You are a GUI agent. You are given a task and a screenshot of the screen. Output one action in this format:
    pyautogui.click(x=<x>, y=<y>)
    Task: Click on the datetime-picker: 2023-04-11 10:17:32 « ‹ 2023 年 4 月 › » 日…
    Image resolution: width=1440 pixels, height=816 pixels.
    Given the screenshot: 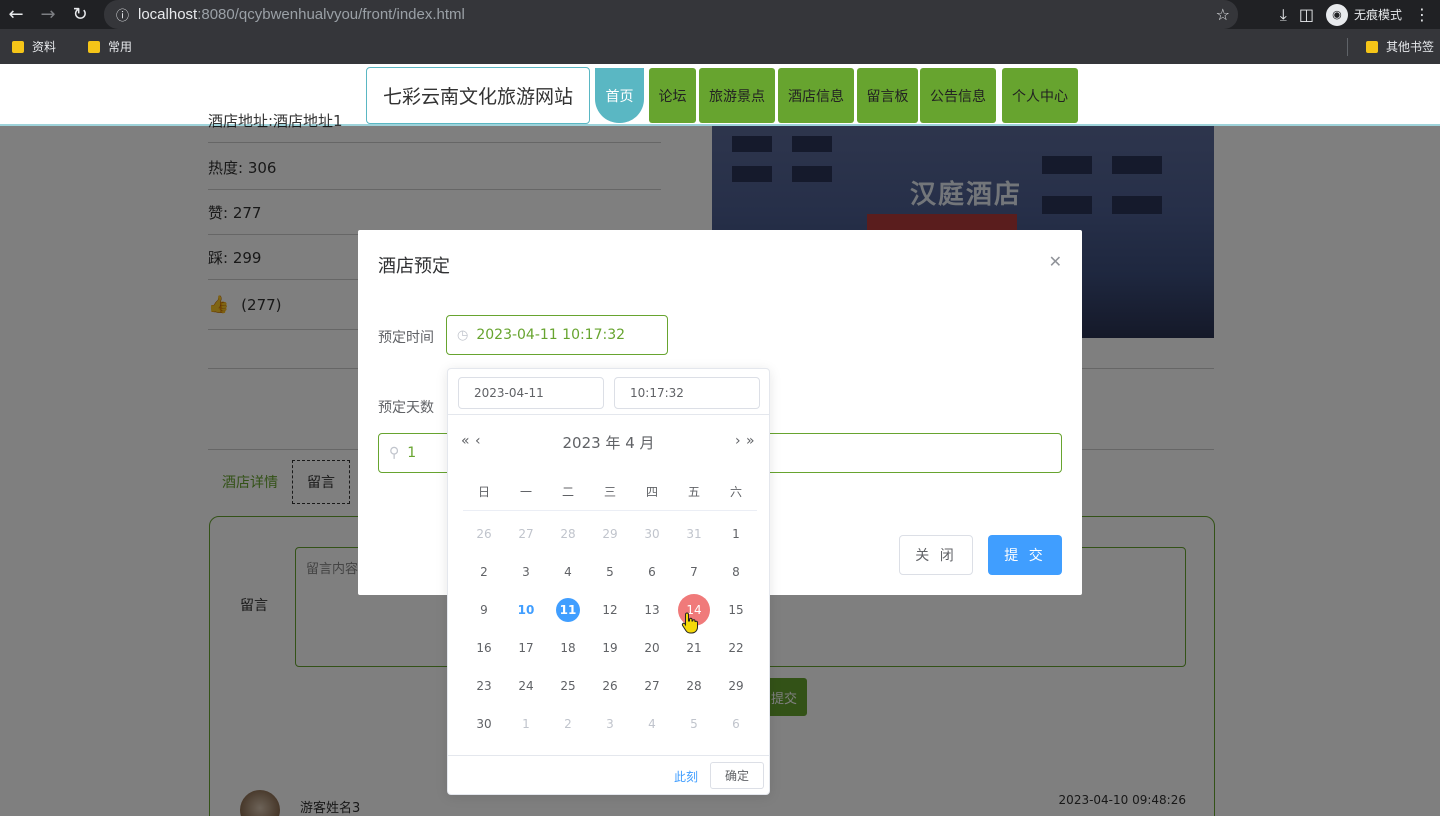 What is the action you would take?
    pyautogui.click(x=608, y=581)
    